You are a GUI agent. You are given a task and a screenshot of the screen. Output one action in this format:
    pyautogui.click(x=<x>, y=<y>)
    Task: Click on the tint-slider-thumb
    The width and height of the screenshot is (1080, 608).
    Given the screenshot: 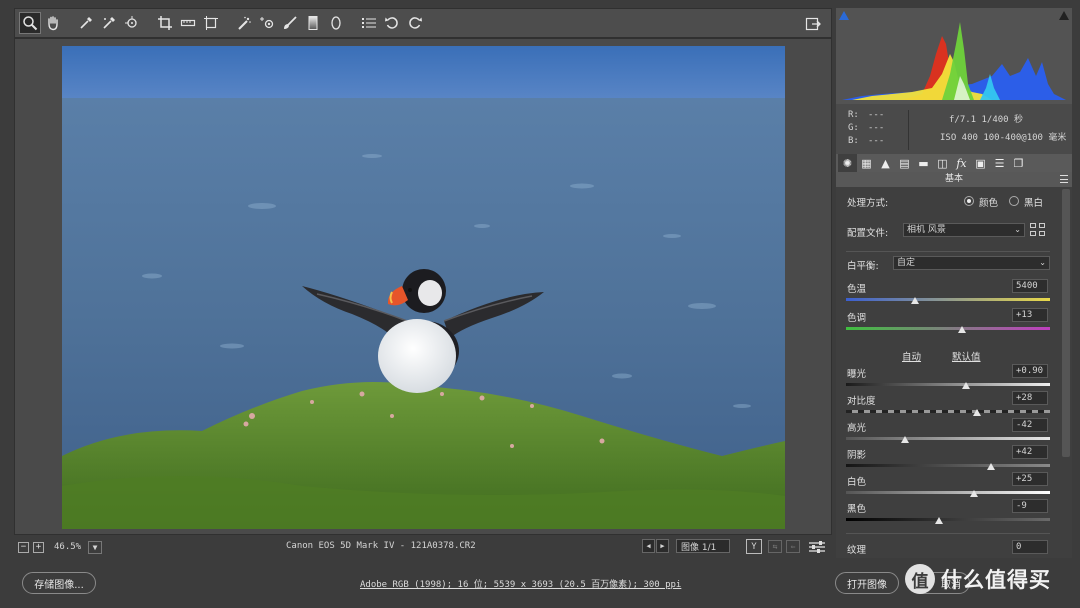 What is the action you would take?
    pyautogui.click(x=962, y=329)
    